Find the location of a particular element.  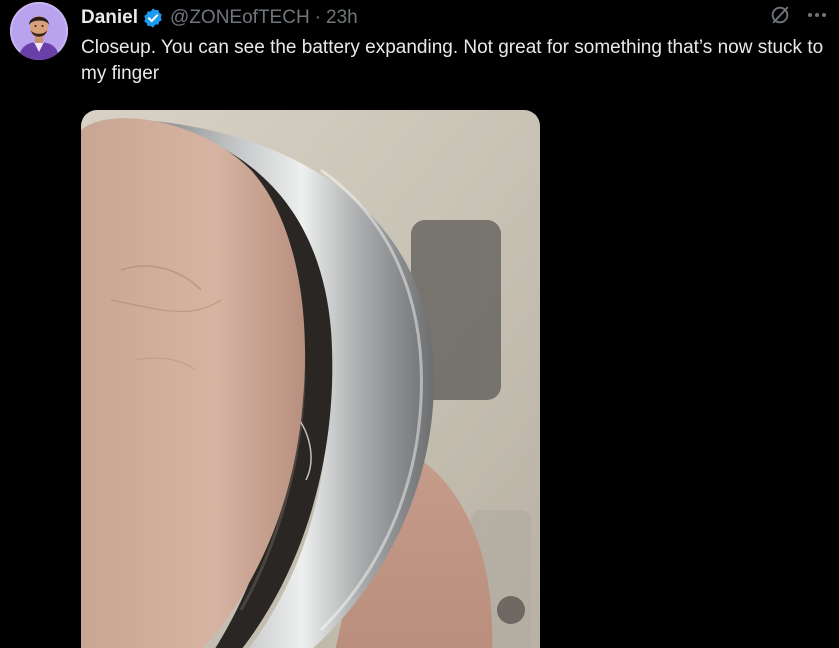

grok-icon is located at coordinates (780, 17).